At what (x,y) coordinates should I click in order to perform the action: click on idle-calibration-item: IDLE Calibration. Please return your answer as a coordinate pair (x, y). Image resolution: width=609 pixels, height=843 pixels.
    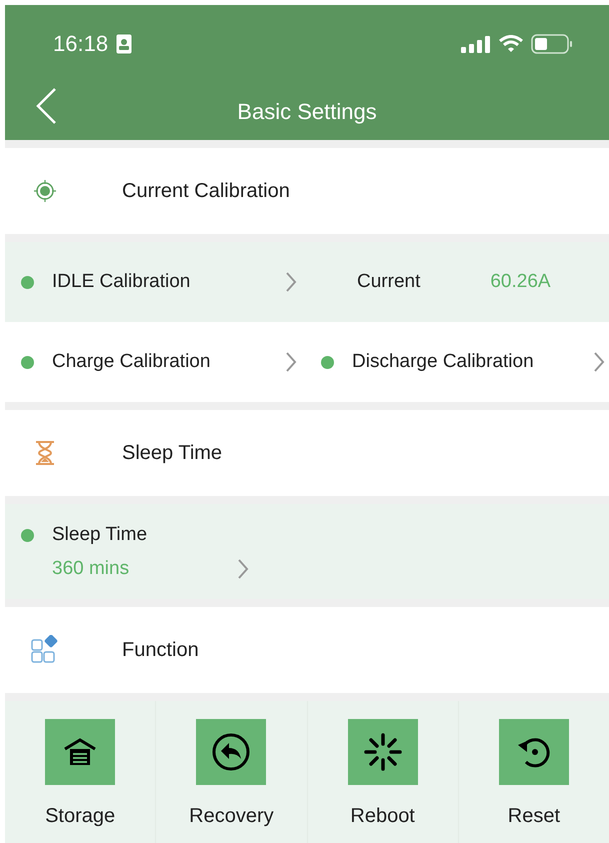
    Looking at the image, I should click on (155, 282).